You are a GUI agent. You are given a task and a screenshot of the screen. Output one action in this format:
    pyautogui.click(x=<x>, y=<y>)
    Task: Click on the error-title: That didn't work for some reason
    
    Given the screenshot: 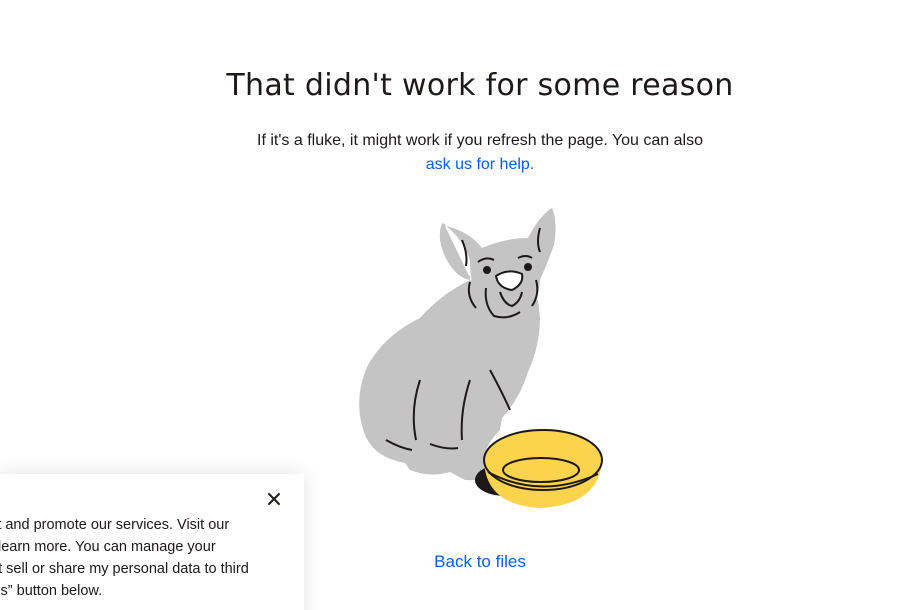 What is the action you would take?
    pyautogui.click(x=480, y=85)
    